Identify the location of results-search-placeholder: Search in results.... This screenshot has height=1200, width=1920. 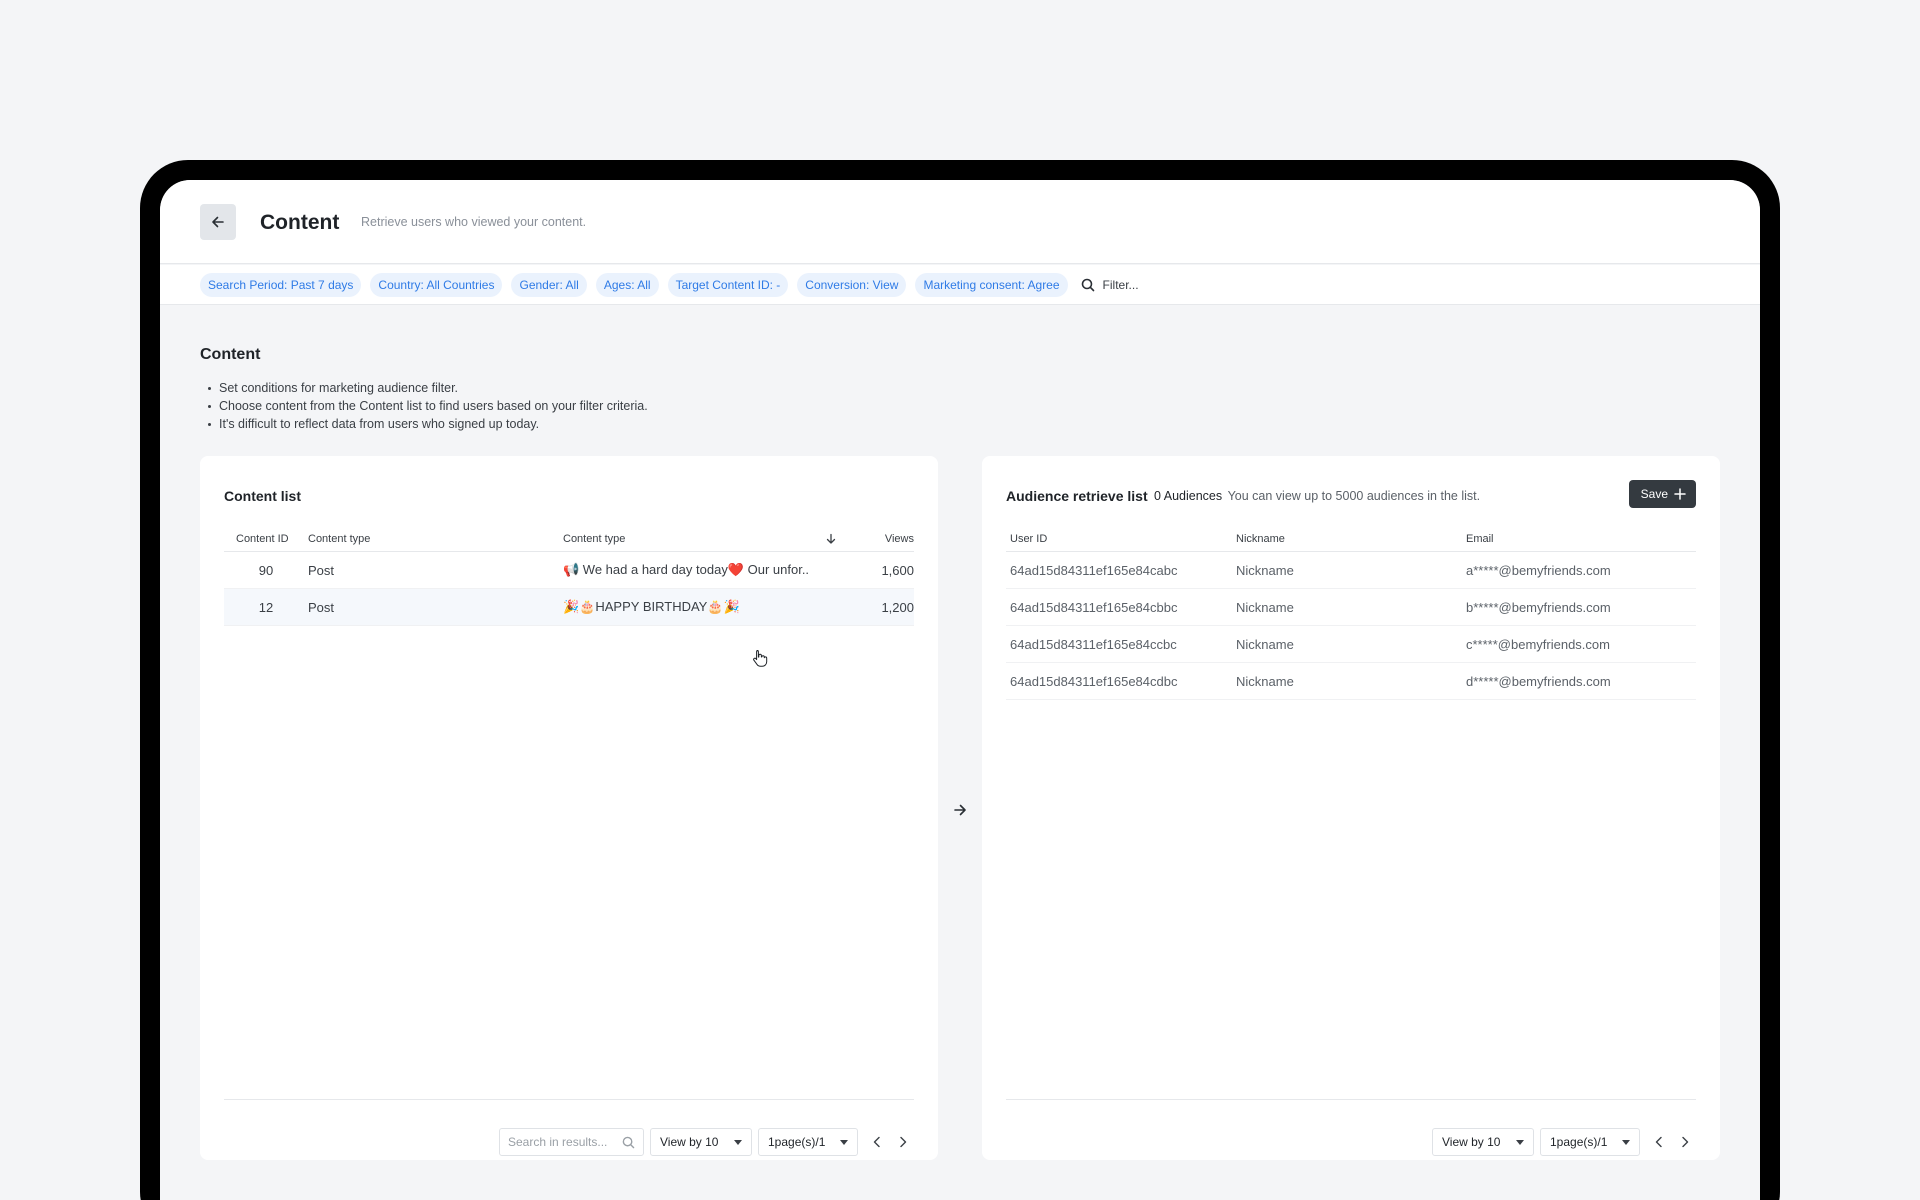
(558, 1142).